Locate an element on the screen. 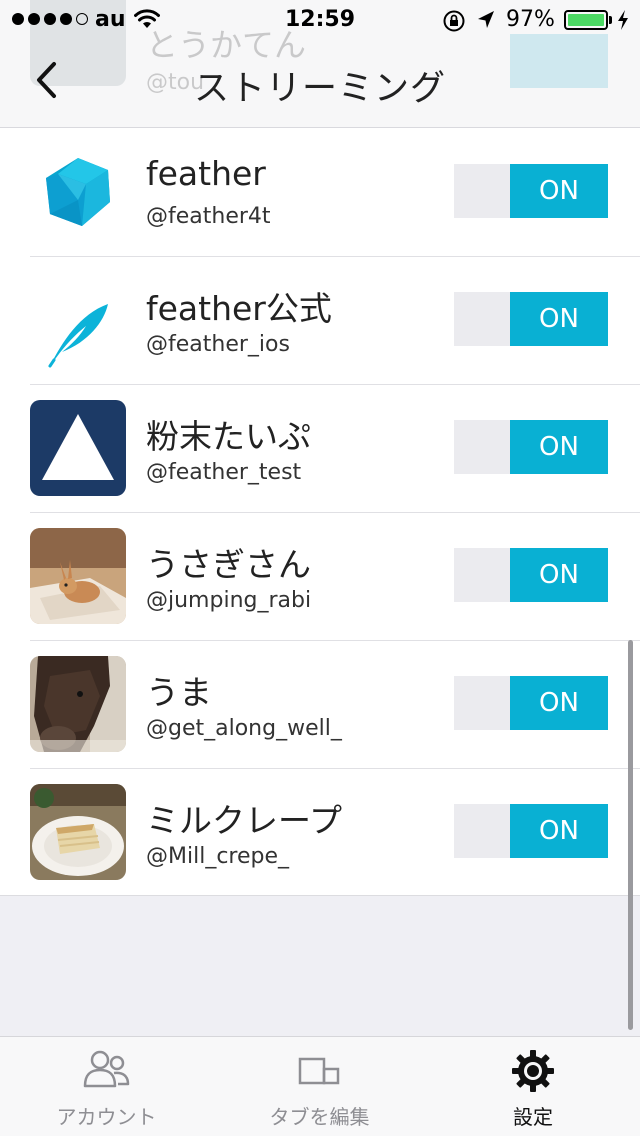  account-handle: @feather_ios is located at coordinates (218, 344).